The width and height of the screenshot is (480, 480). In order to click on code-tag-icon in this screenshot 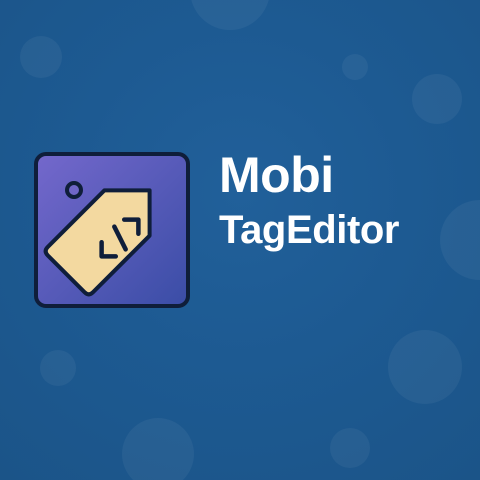, I will do `click(112, 230)`.